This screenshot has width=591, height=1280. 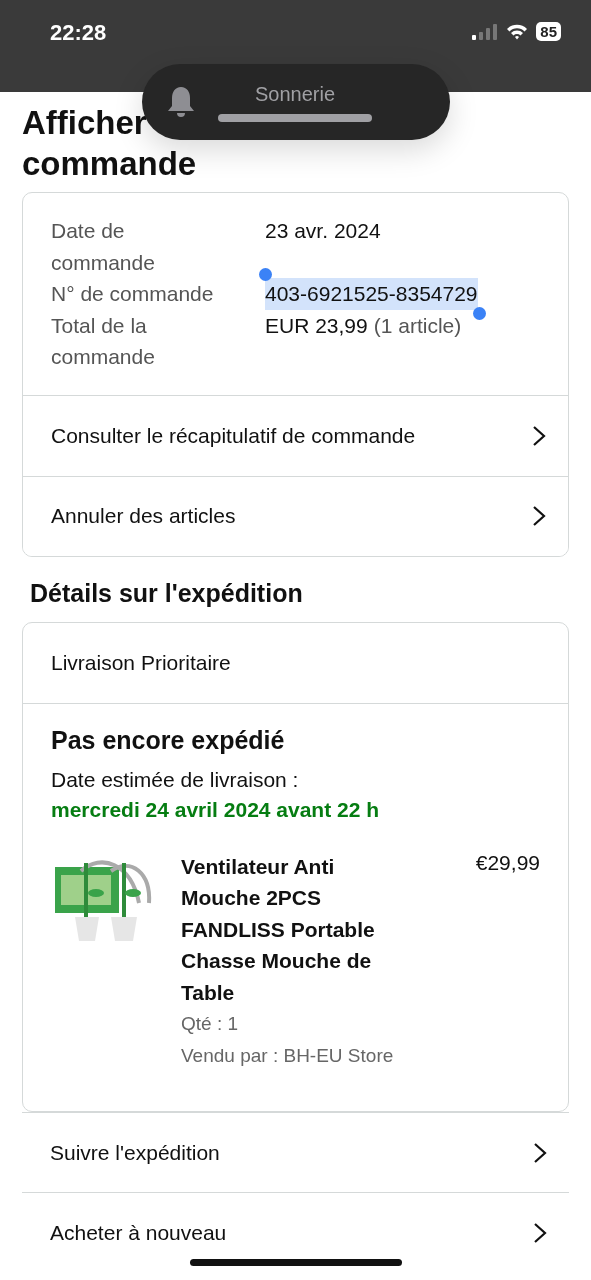 I want to click on wifi-icon, so click(x=517, y=31).